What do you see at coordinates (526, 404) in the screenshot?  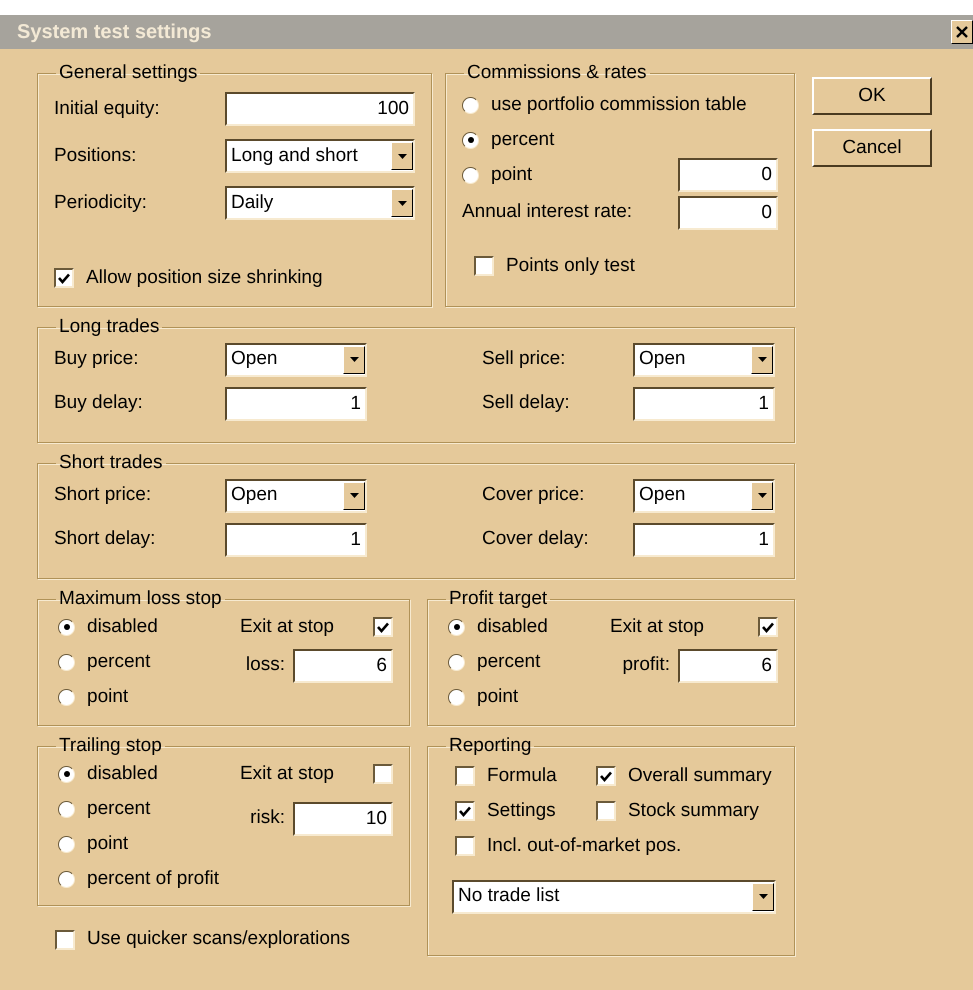 I see `field-label: Sell delay:` at bounding box center [526, 404].